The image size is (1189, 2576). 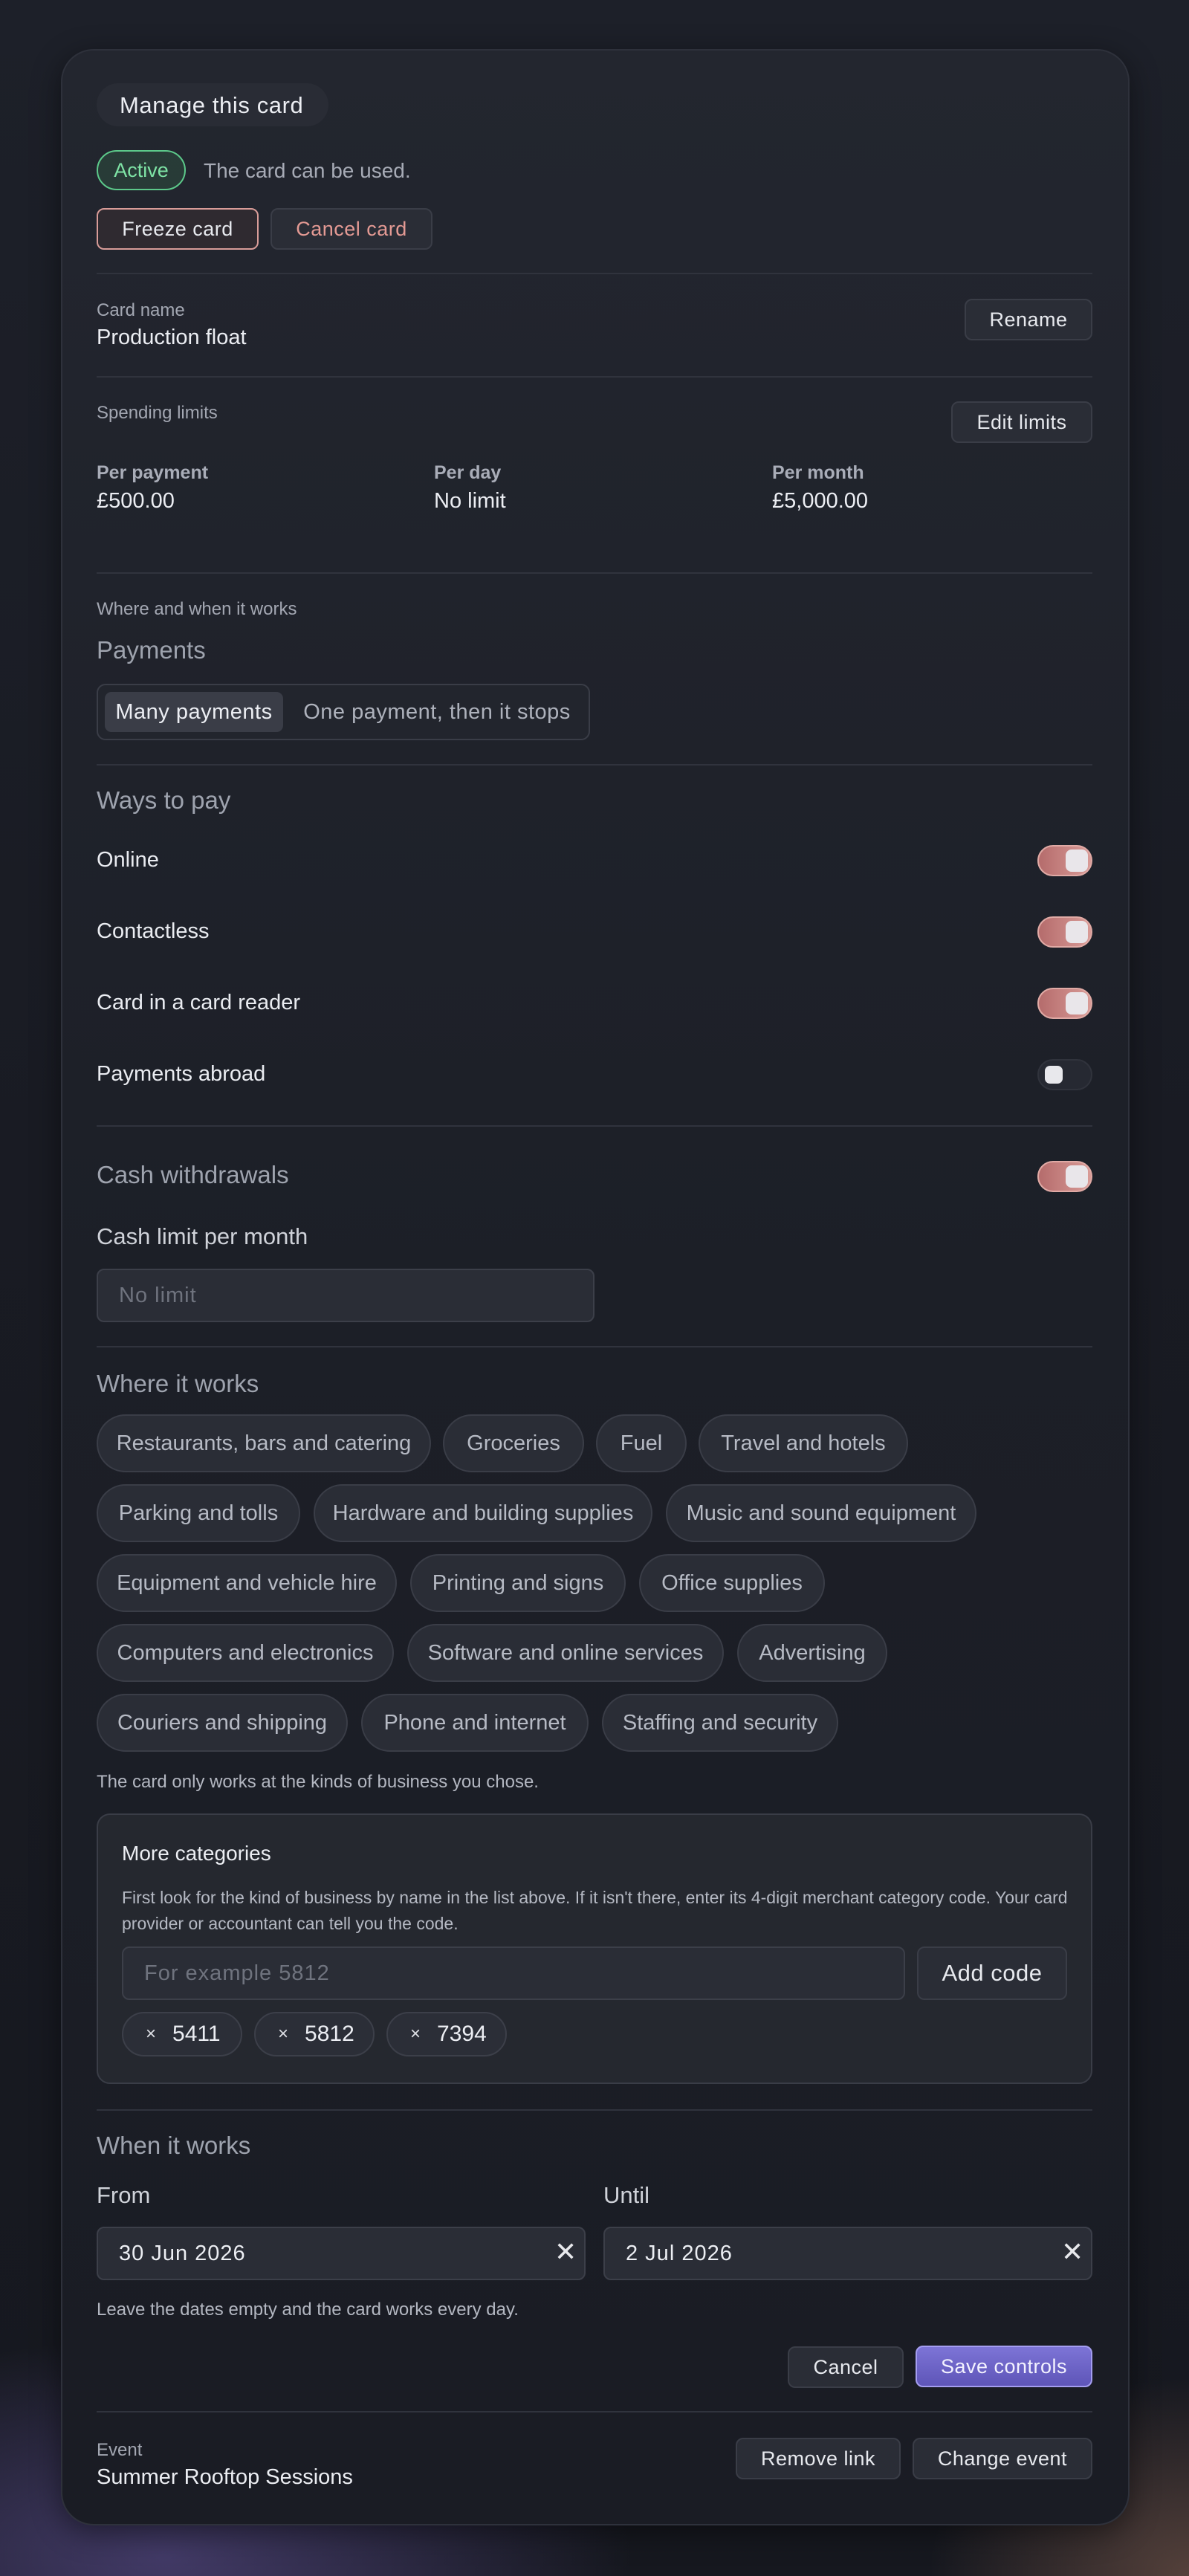 I want to click on cash-limit-label: Cash limit per month, so click(x=202, y=1236).